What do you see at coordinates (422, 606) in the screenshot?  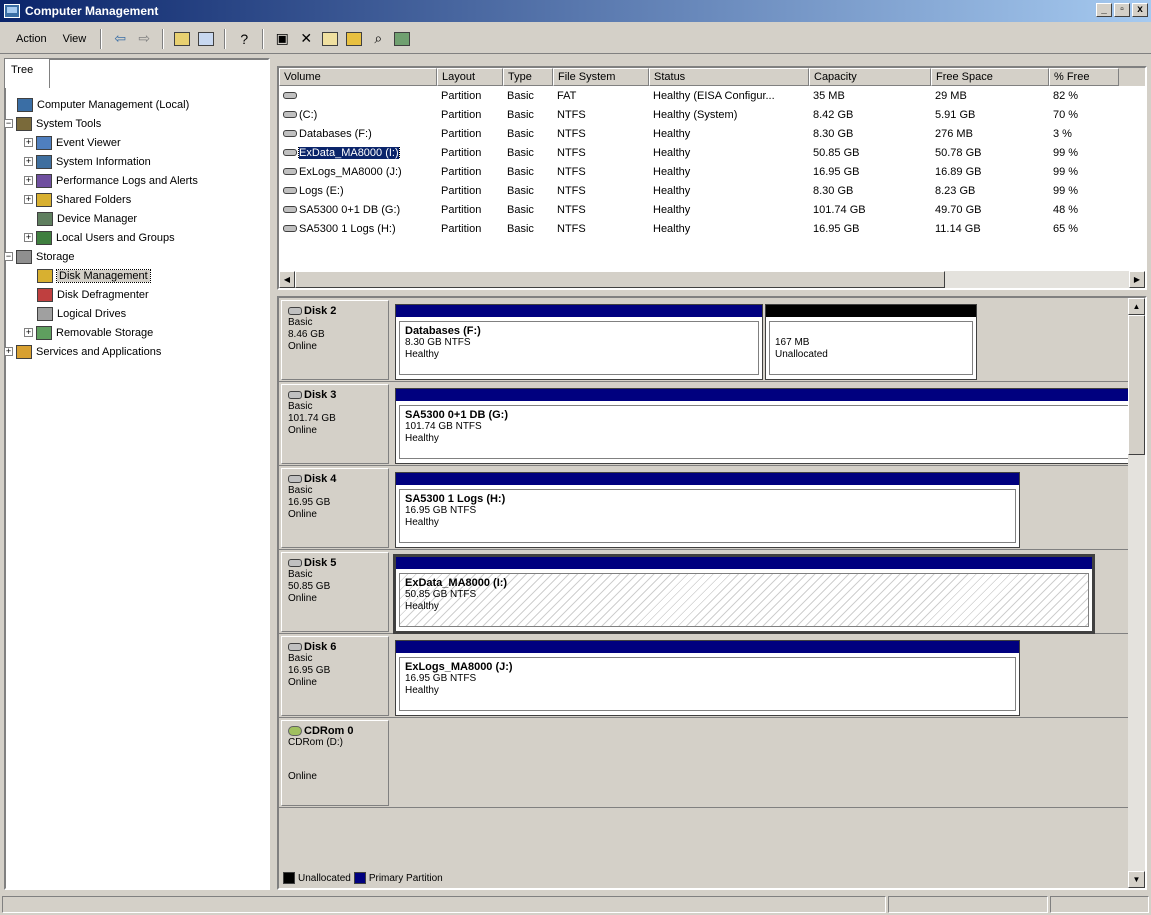 I see `partition-status: Healthy` at bounding box center [422, 606].